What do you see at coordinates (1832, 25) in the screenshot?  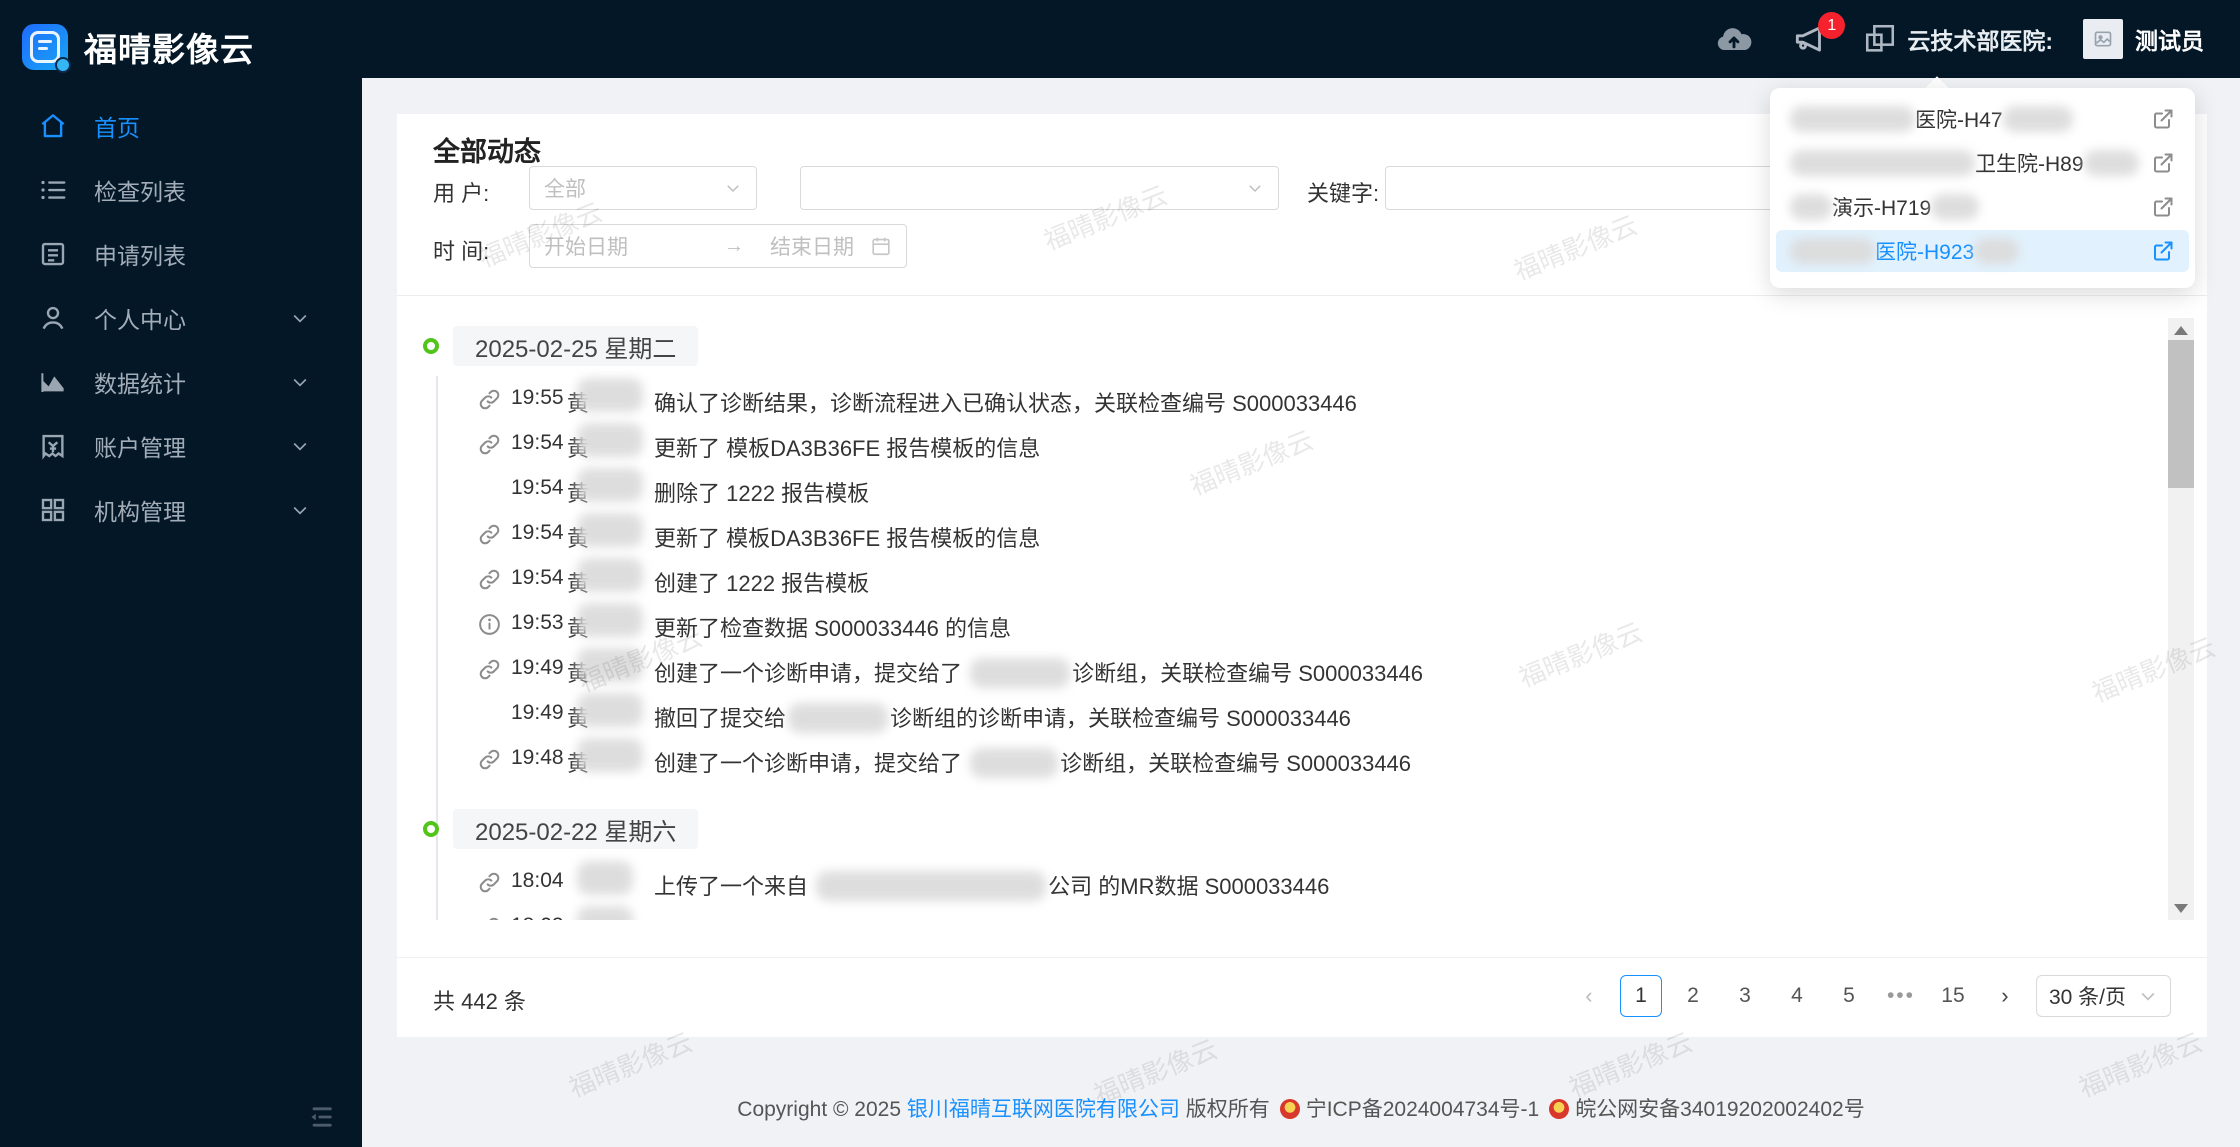 I see `notification-badge: 1` at bounding box center [1832, 25].